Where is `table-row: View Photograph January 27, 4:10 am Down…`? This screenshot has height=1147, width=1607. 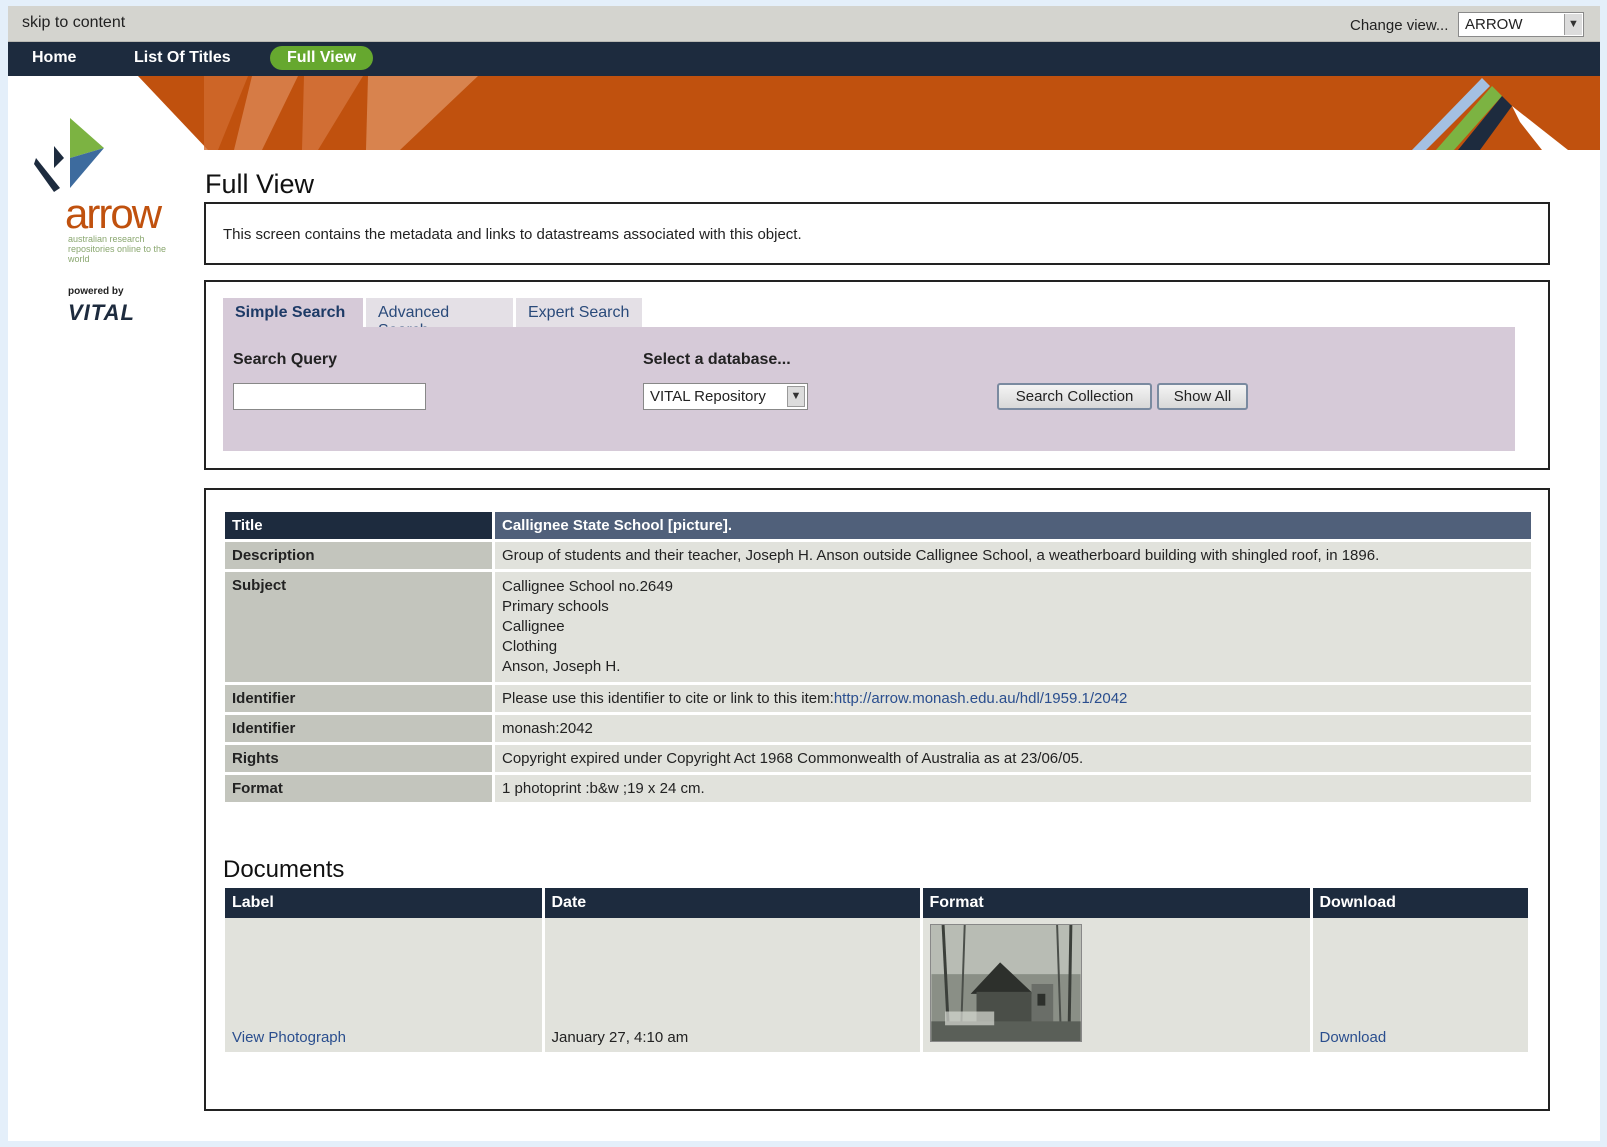
table-row: View Photograph January 27, 4:10 am Down… is located at coordinates (878, 985).